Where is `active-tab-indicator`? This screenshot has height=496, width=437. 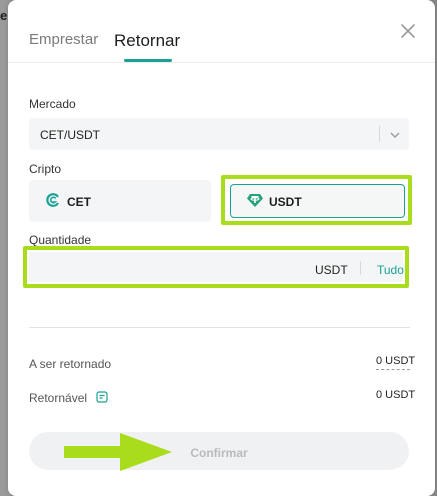 active-tab-indicator is located at coordinates (148, 60).